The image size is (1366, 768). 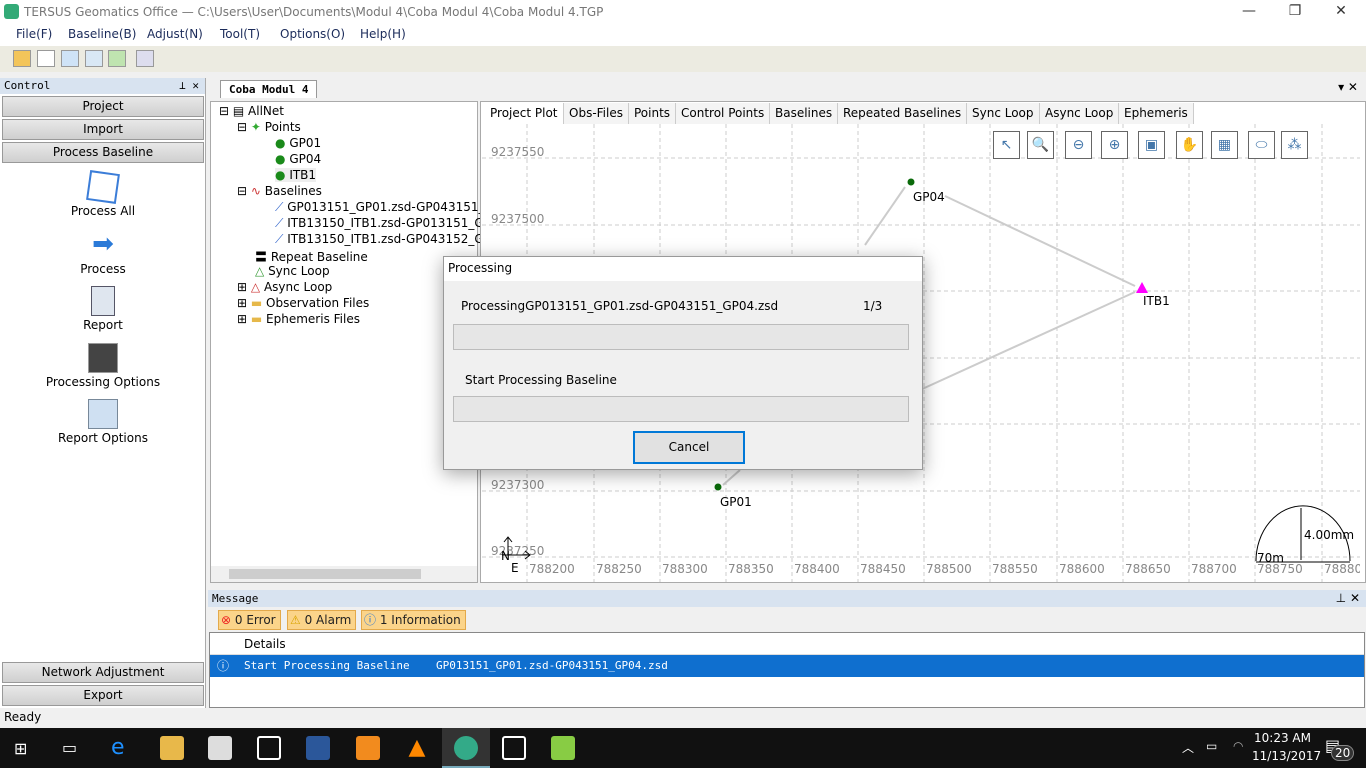 What do you see at coordinates (417, 748) in the screenshot?
I see `vlc-icon: ▲` at bounding box center [417, 748].